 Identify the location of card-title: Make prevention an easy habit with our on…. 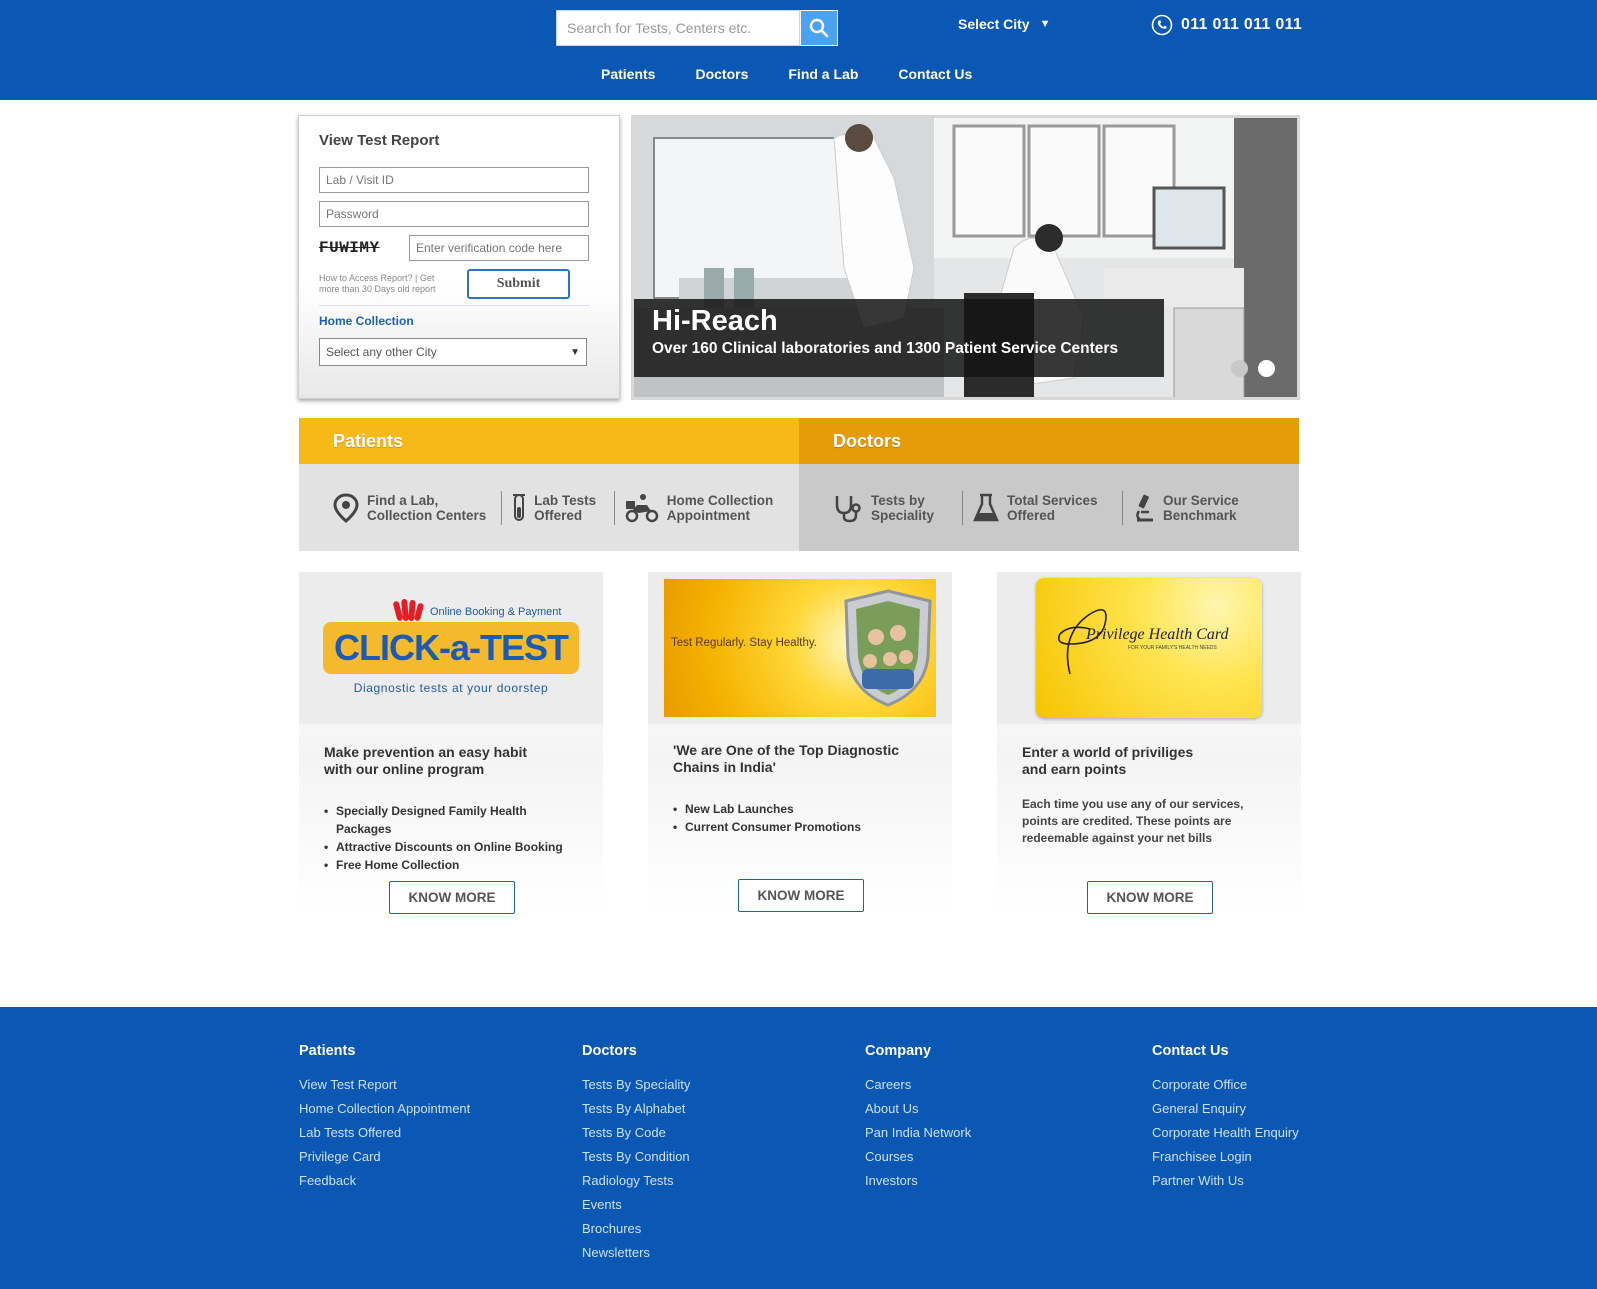
(451, 761).